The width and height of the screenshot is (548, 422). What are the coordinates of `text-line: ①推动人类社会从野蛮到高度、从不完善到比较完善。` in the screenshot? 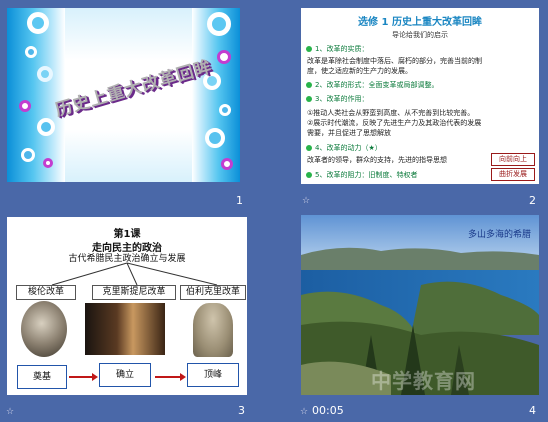 It's located at (391, 113).